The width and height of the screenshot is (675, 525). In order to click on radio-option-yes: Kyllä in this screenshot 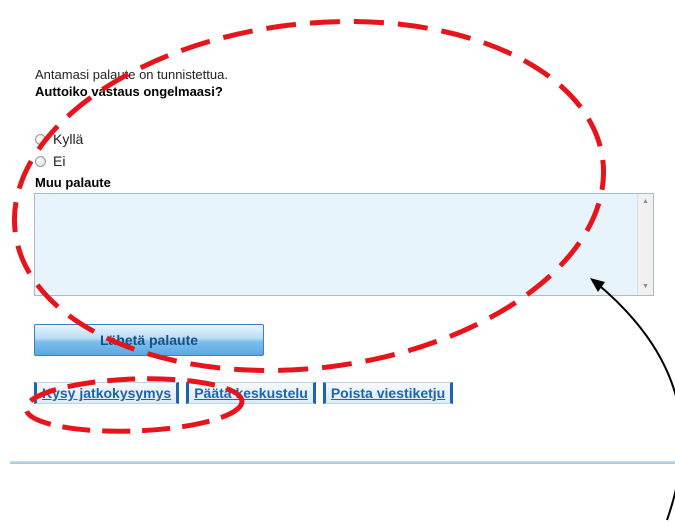, I will do `click(59, 139)`.